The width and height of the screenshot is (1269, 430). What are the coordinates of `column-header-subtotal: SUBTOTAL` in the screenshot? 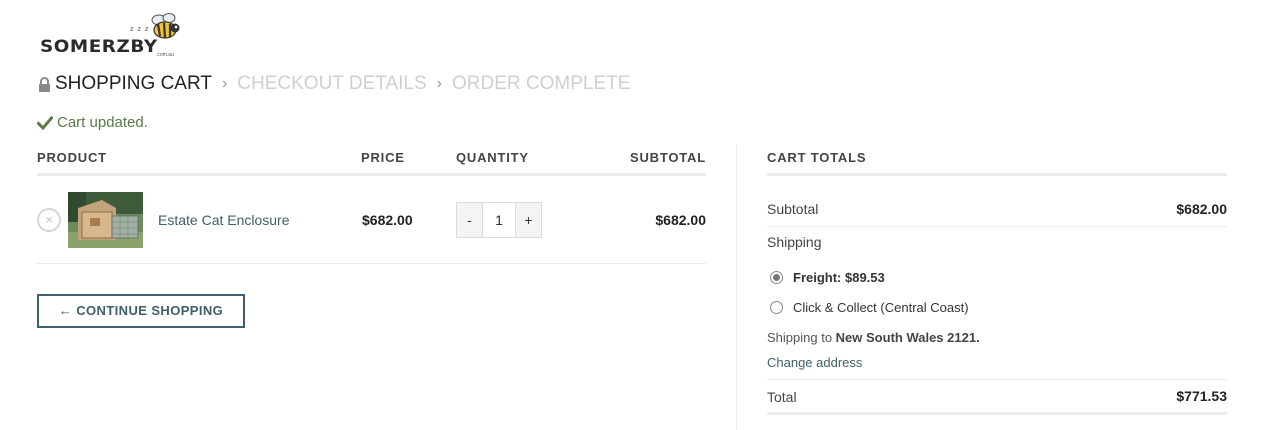 It's located at (668, 157).